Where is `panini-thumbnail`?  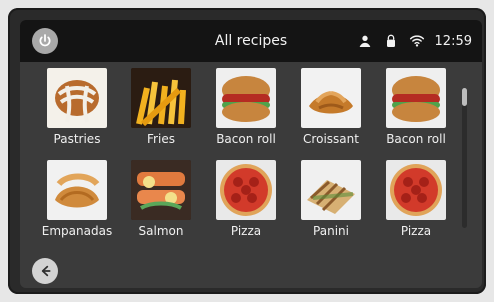 panini-thumbnail is located at coordinates (331, 190).